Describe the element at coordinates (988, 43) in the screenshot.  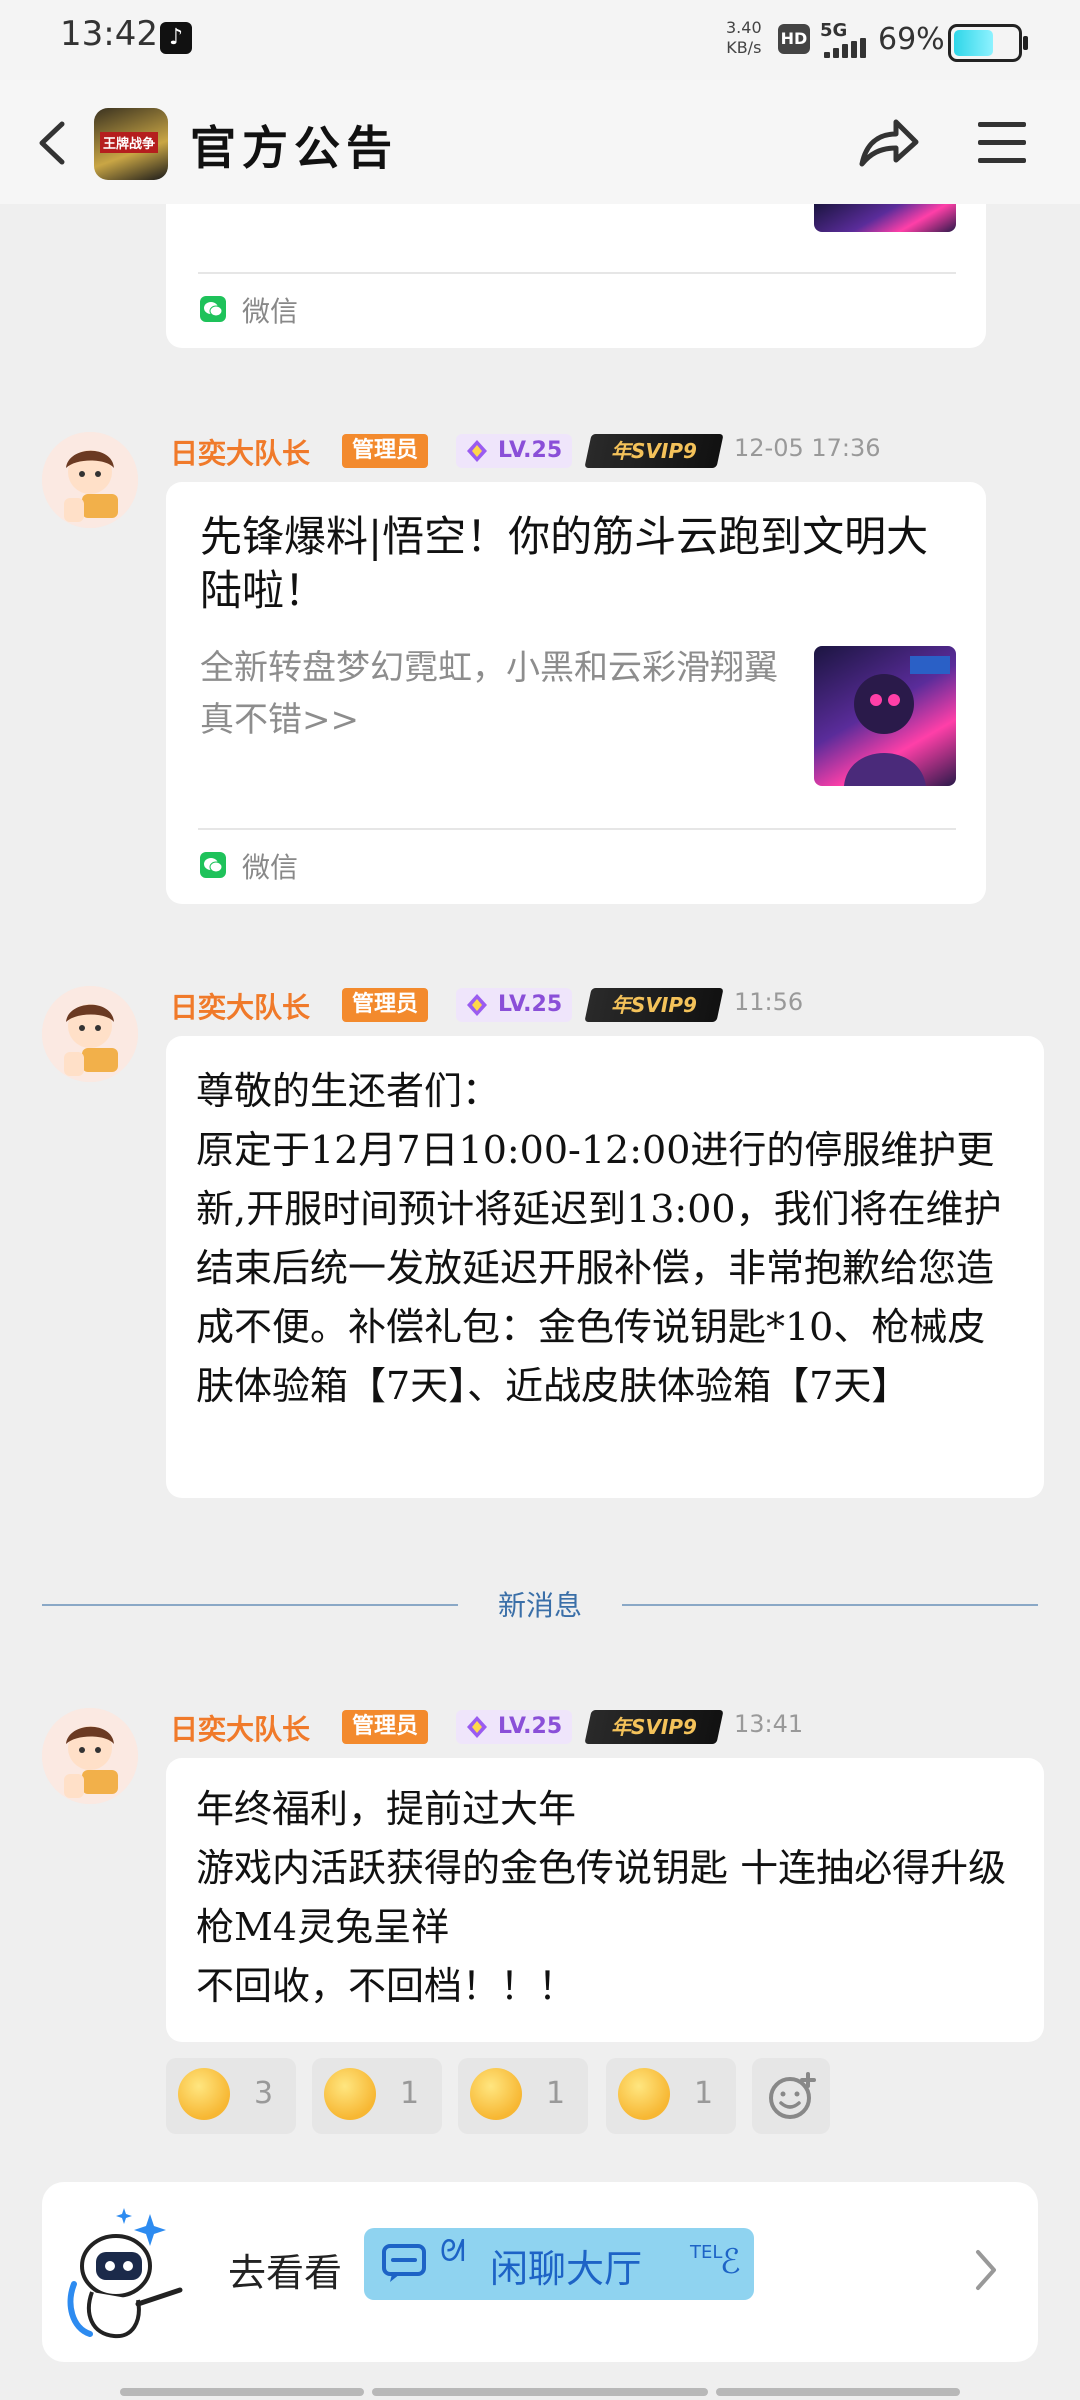
I see `battery-icon` at that location.